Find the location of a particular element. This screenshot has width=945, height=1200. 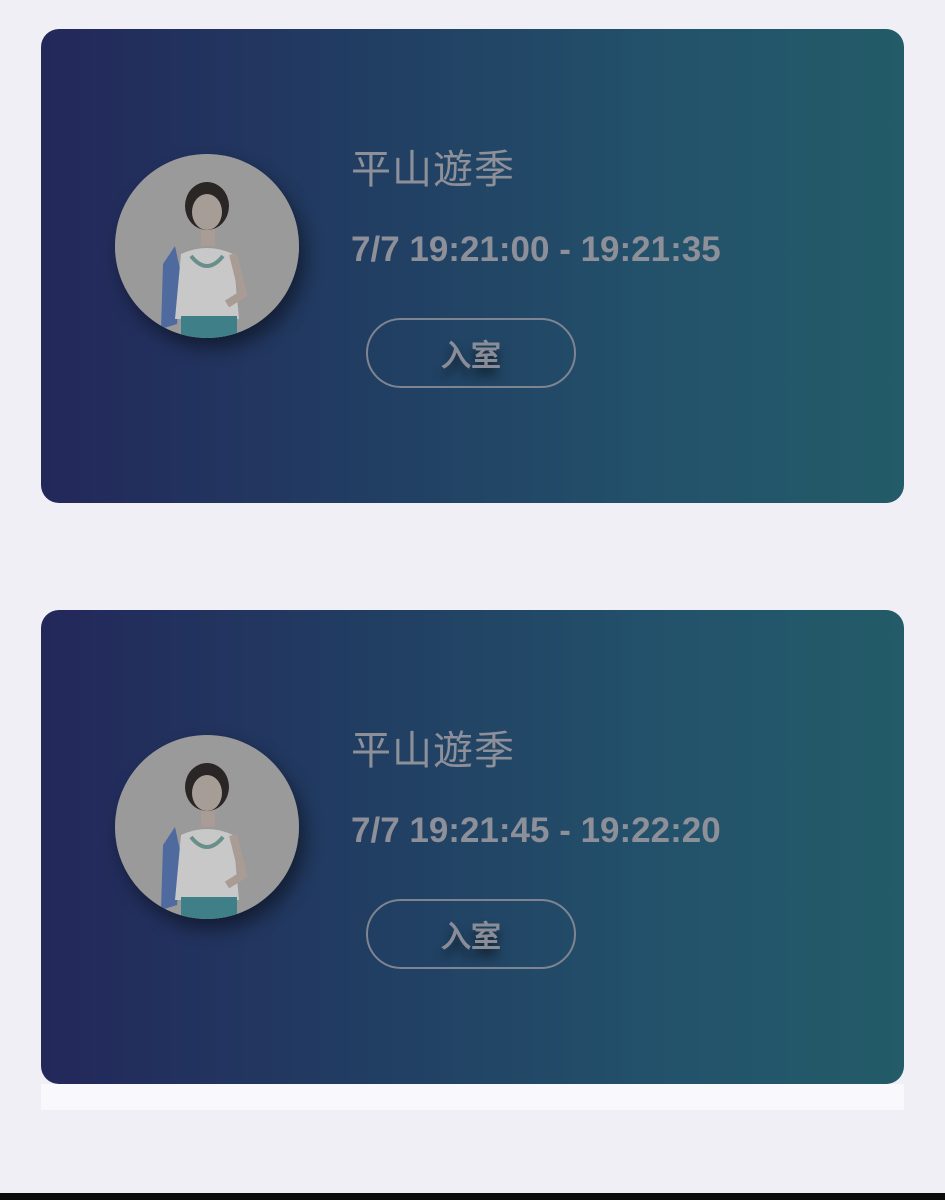

list-footer is located at coordinates (472, 1097).